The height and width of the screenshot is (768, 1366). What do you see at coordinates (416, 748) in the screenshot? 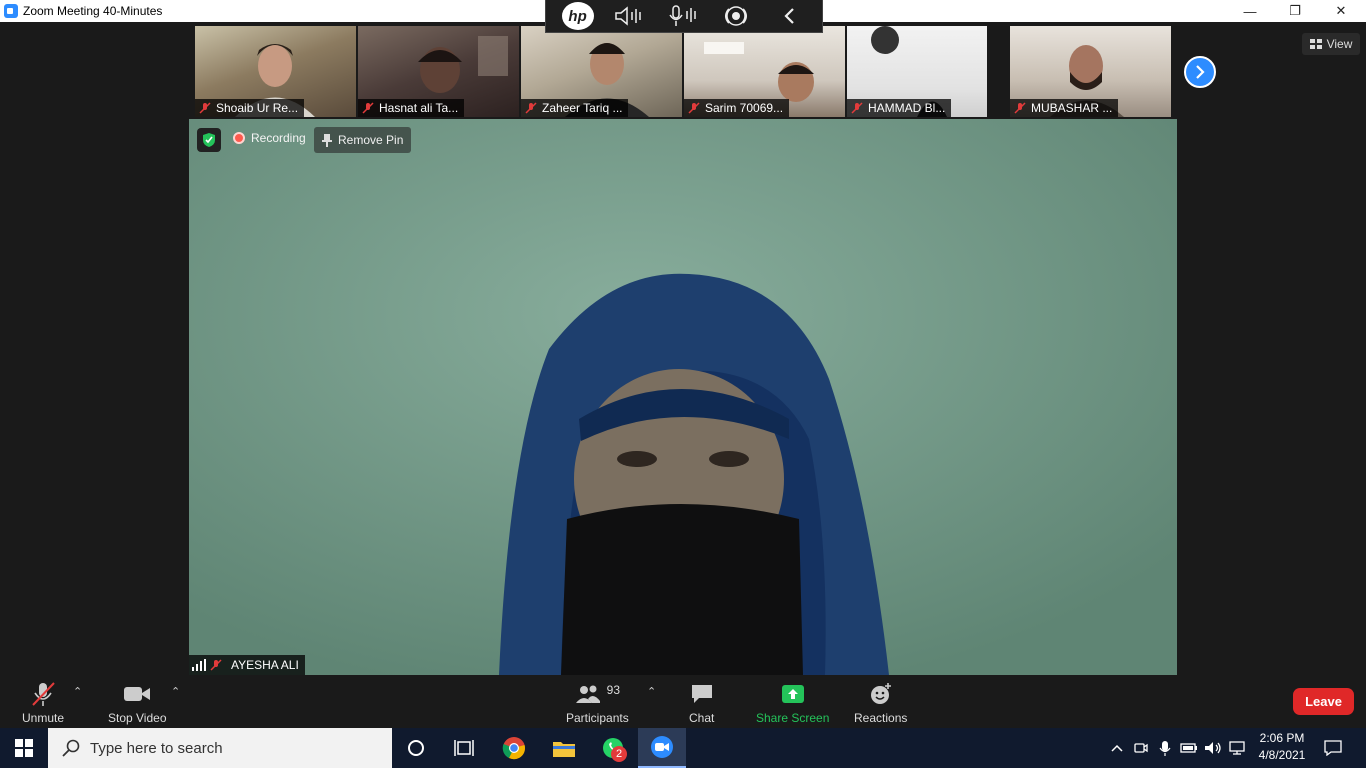
I see `cortana-button` at bounding box center [416, 748].